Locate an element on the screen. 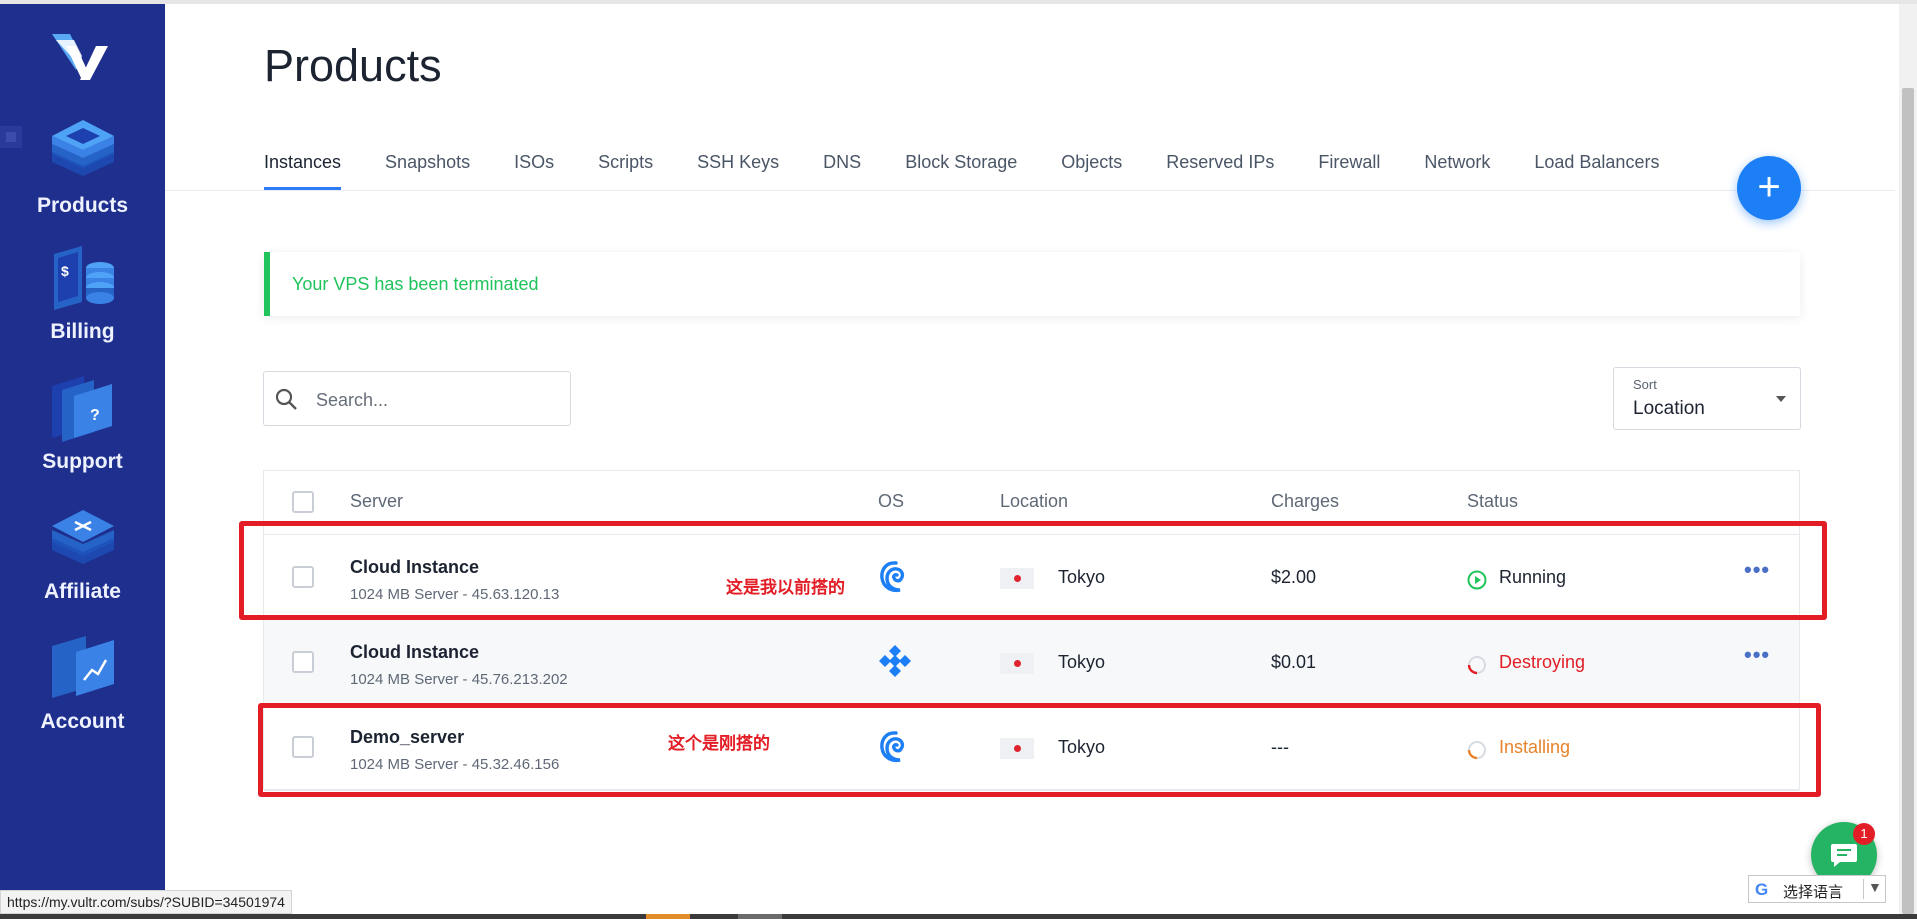 This screenshot has height=919, width=1917. support-icon: ? is located at coordinates (81, 409).